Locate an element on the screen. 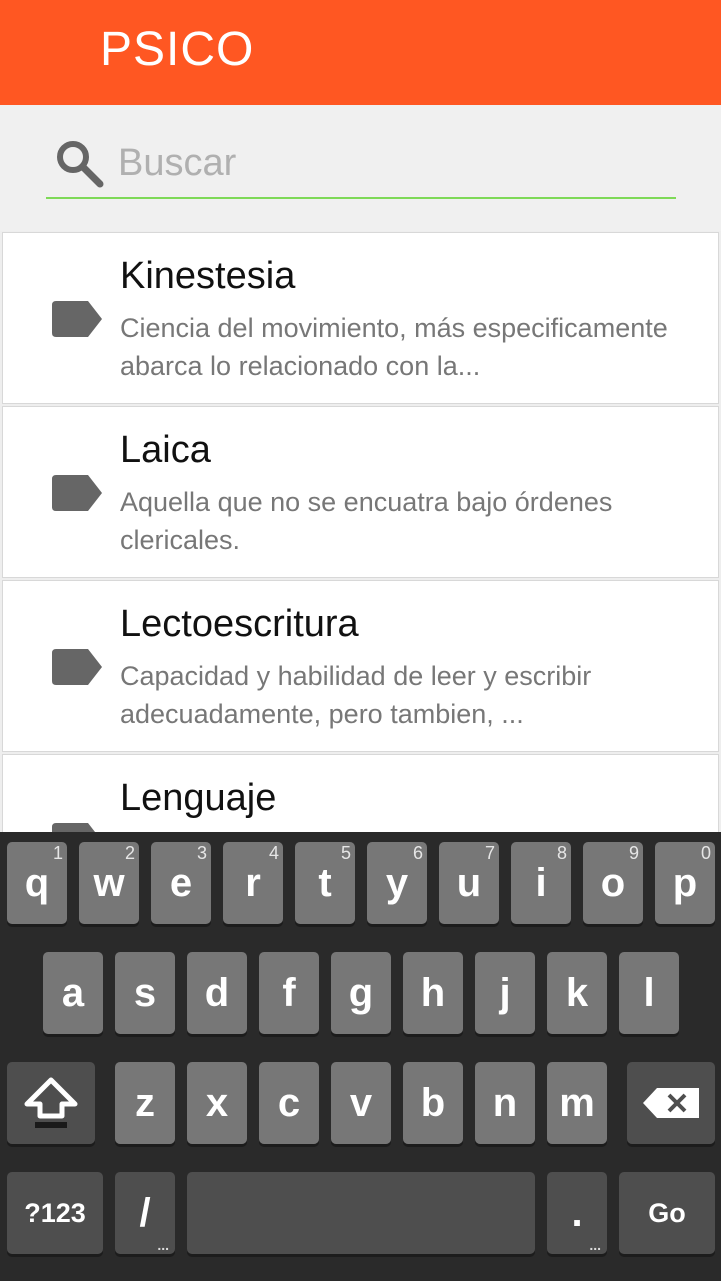  key-s: s is located at coordinates (145, 993).